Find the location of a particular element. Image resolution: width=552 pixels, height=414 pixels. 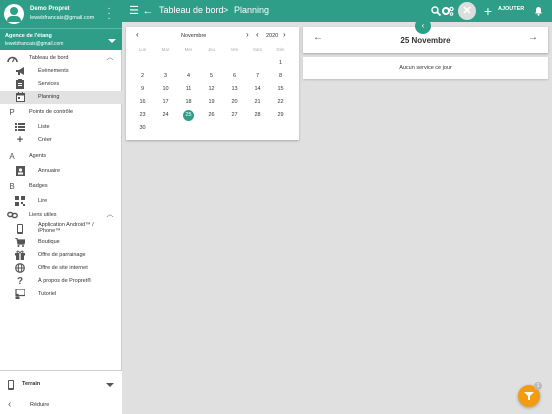

nav-section-links: Liens utiles ︿ is located at coordinates (61, 215).